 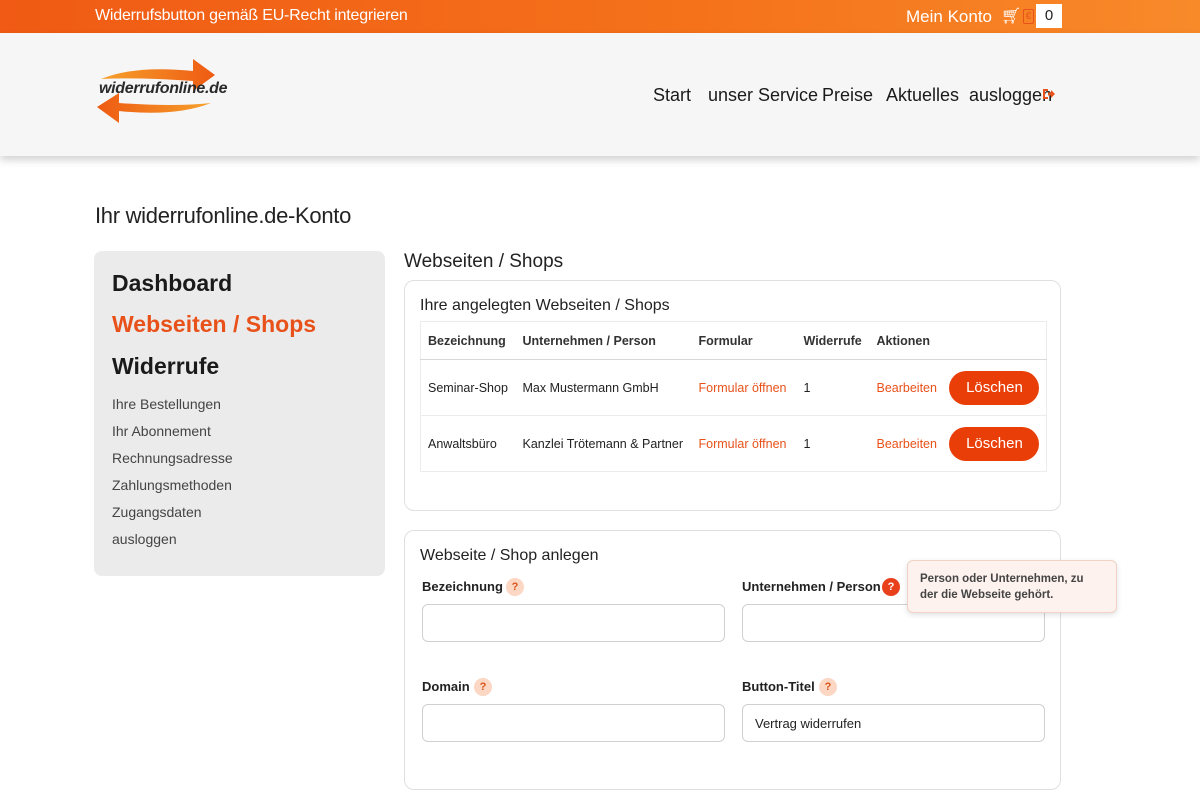 What do you see at coordinates (163, 88) in the screenshot?
I see `logo-text: widerrufonline.de` at bounding box center [163, 88].